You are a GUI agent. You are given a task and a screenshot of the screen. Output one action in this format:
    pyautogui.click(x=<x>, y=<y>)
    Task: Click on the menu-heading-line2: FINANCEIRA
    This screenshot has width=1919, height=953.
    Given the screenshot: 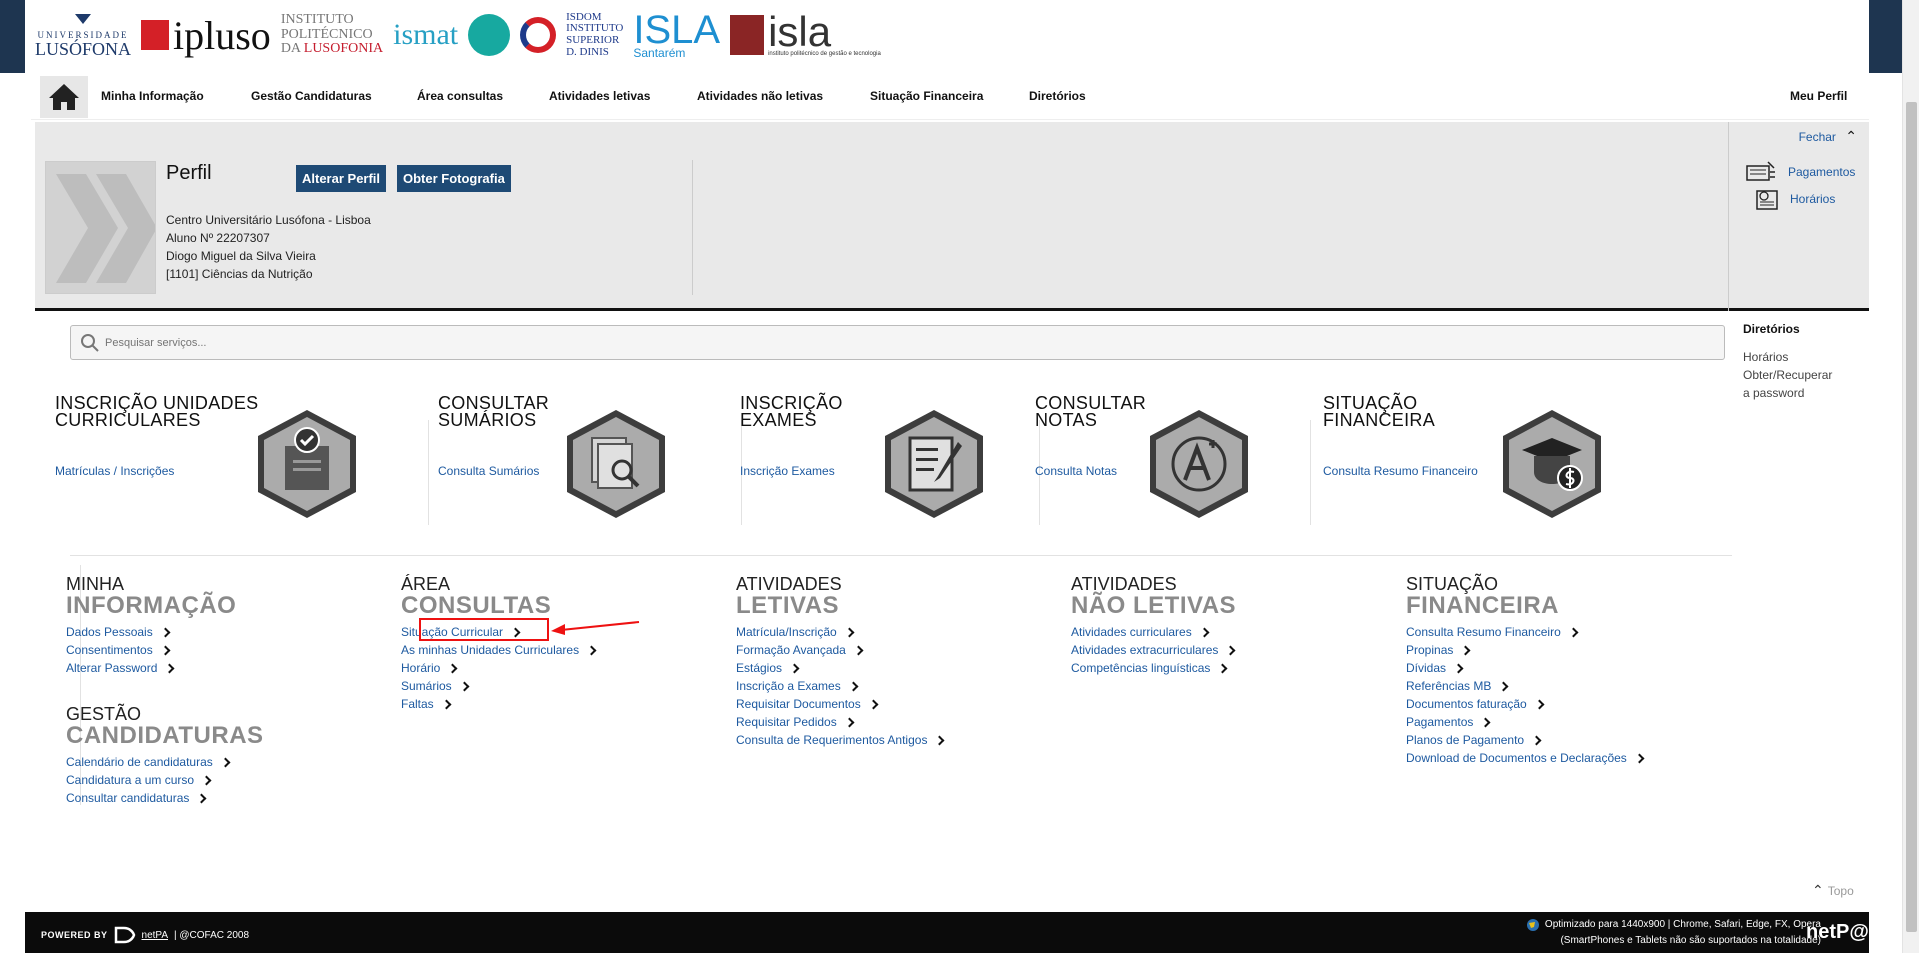 What is the action you would take?
    pyautogui.click(x=1482, y=605)
    